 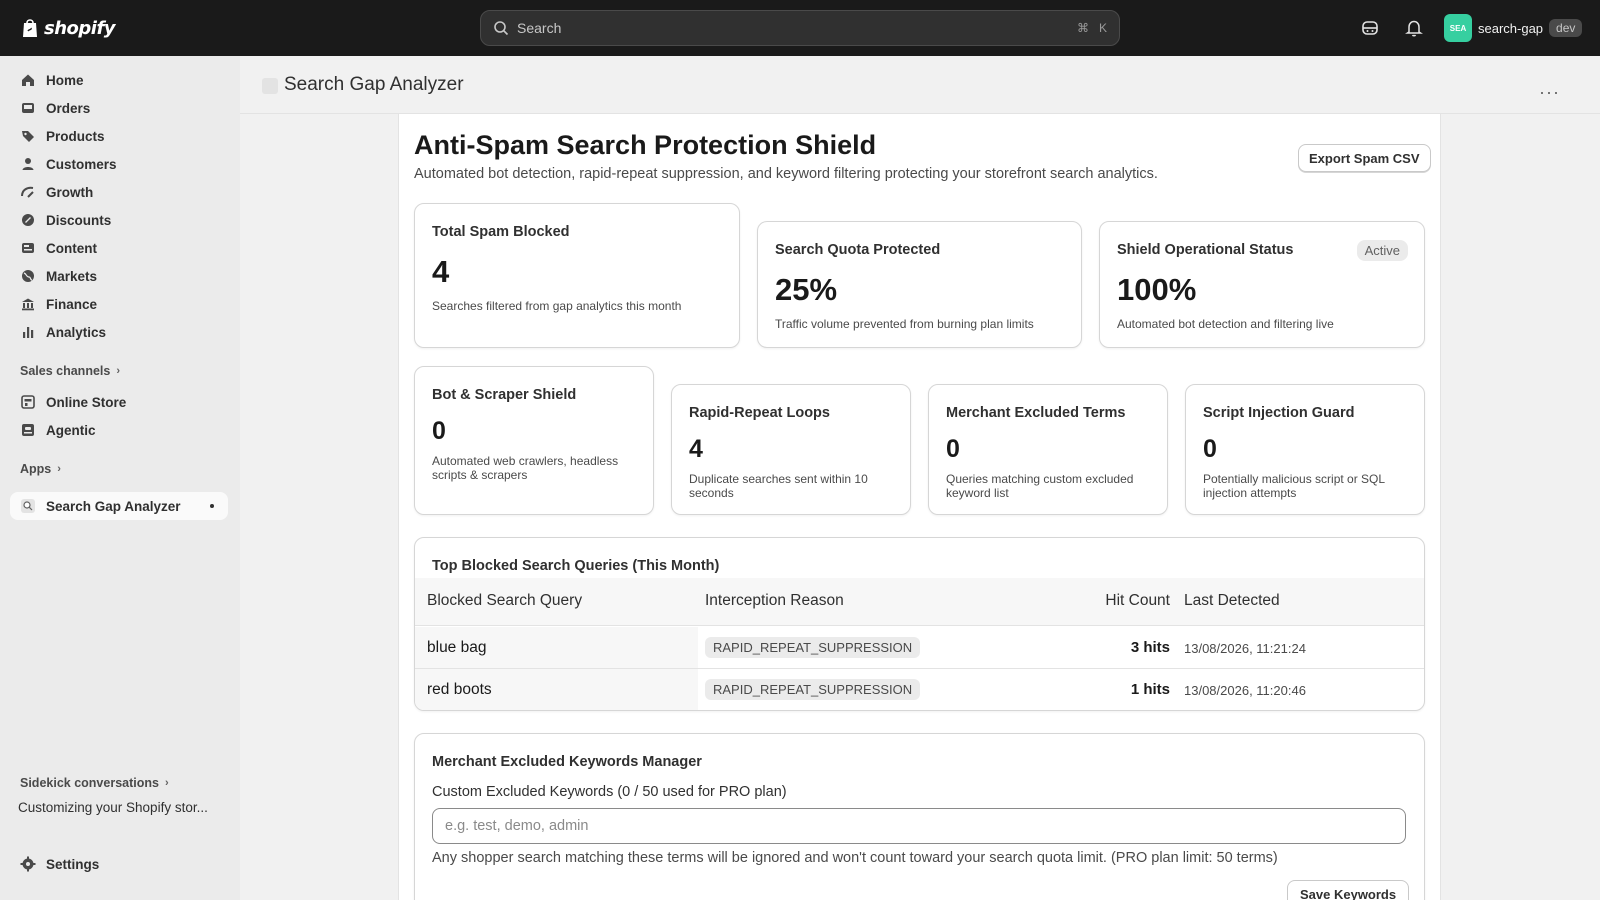 I want to click on sales-channels-header: Sales channels ›, so click(x=70, y=371).